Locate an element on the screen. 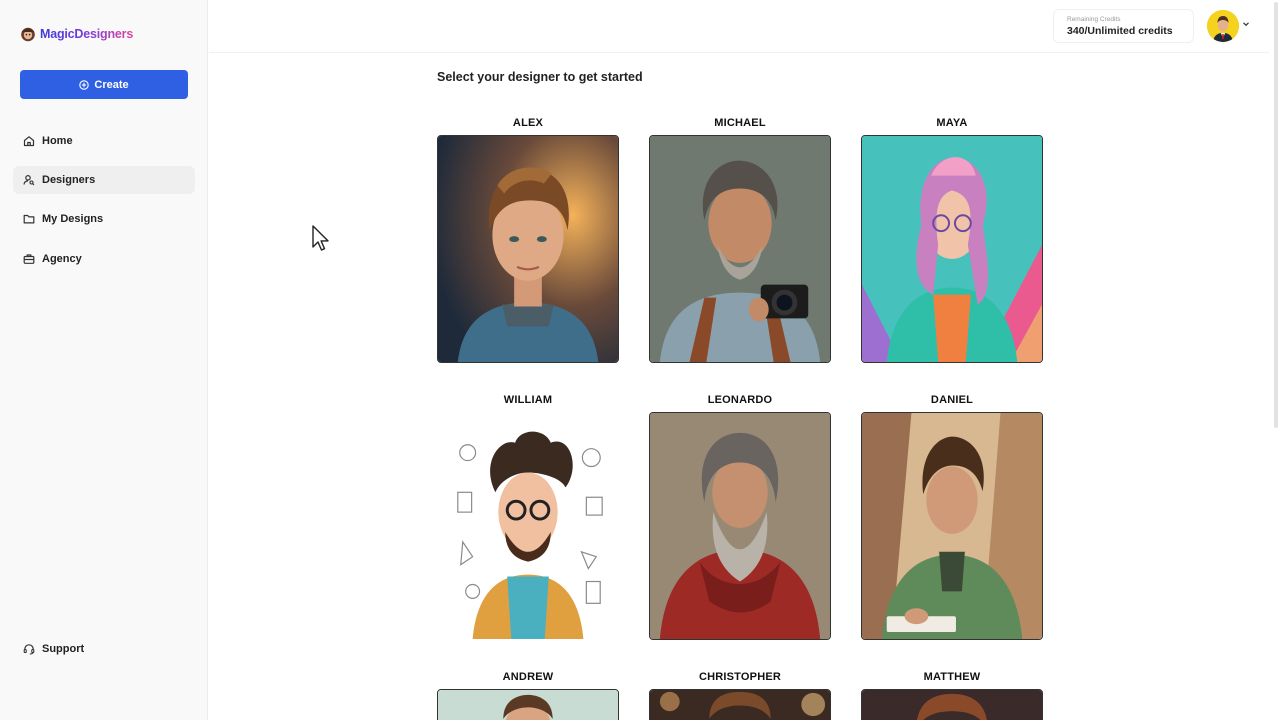 The width and height of the screenshot is (1280, 720). sidebar-item-support: Support is located at coordinates (104, 649).